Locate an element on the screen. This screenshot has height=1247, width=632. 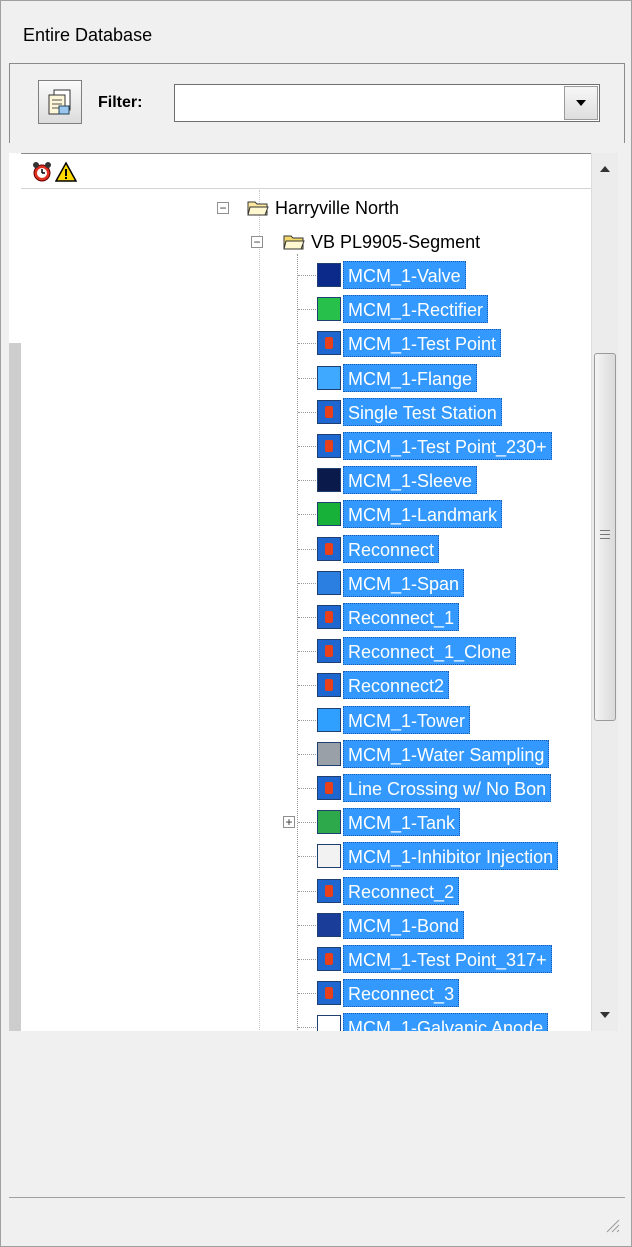
tree-item: MCM_1-Test Point_317+ is located at coordinates (434, 959).